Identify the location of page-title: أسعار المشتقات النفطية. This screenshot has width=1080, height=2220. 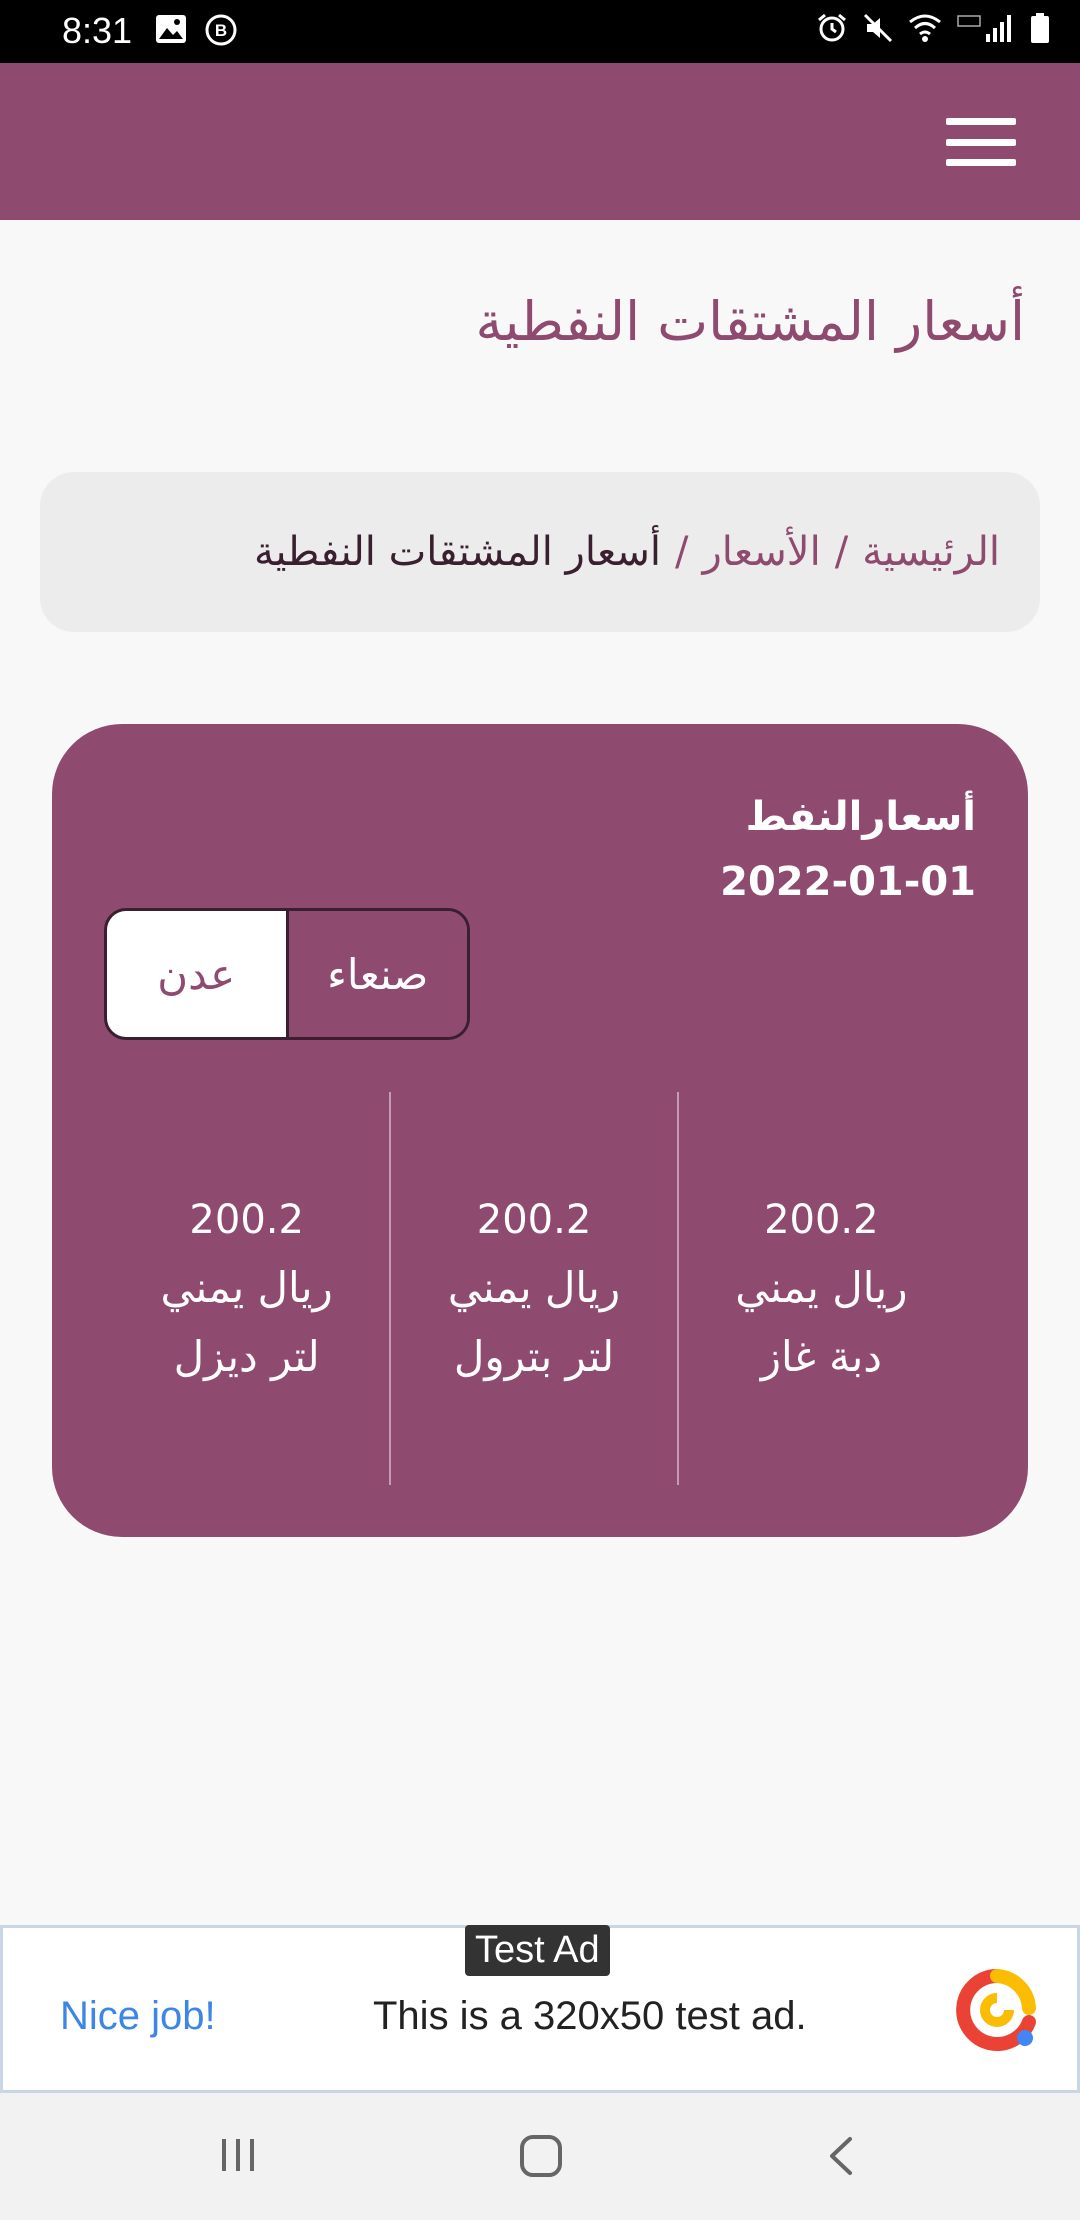
(750, 321).